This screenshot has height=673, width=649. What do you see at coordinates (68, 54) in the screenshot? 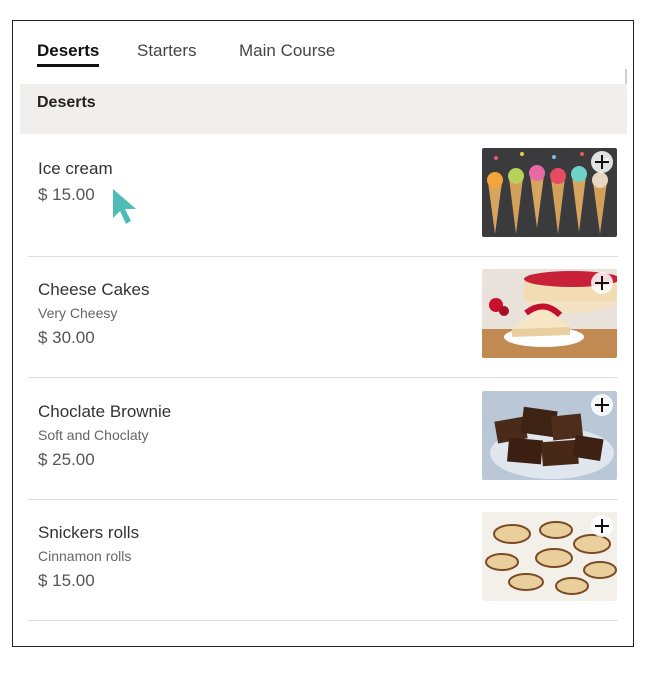
I see `tab-deserts: Deserts` at bounding box center [68, 54].